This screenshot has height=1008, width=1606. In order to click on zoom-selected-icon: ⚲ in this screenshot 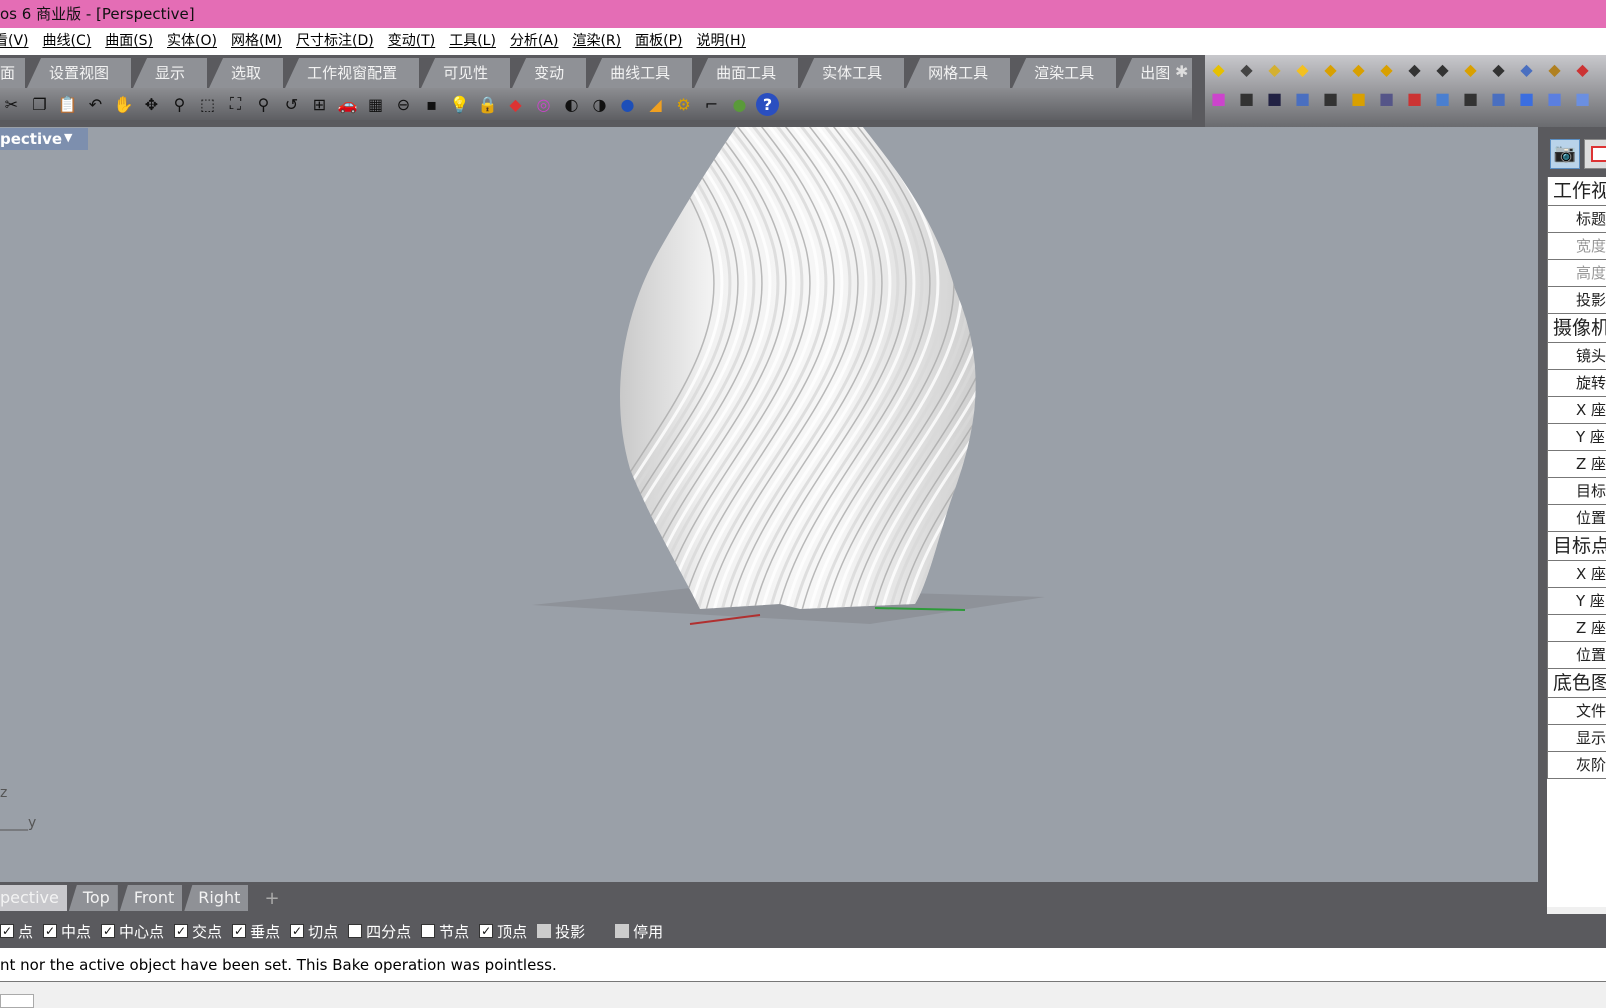, I will do `click(263, 104)`.